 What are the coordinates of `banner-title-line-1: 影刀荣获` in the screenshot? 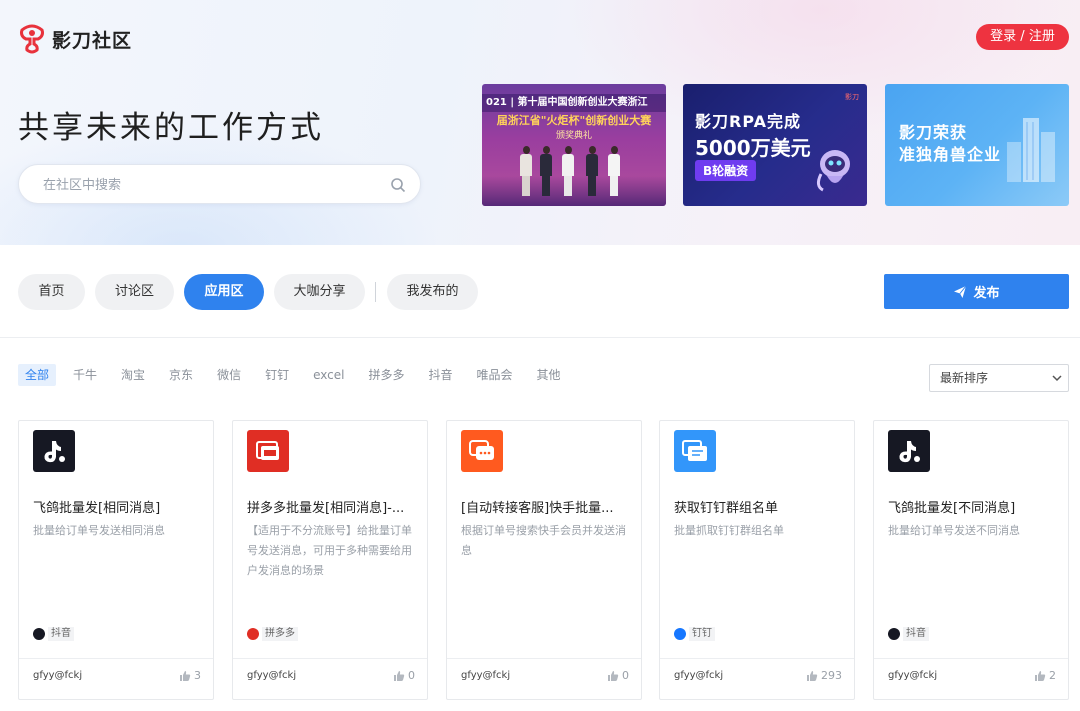 It's located at (933, 132).